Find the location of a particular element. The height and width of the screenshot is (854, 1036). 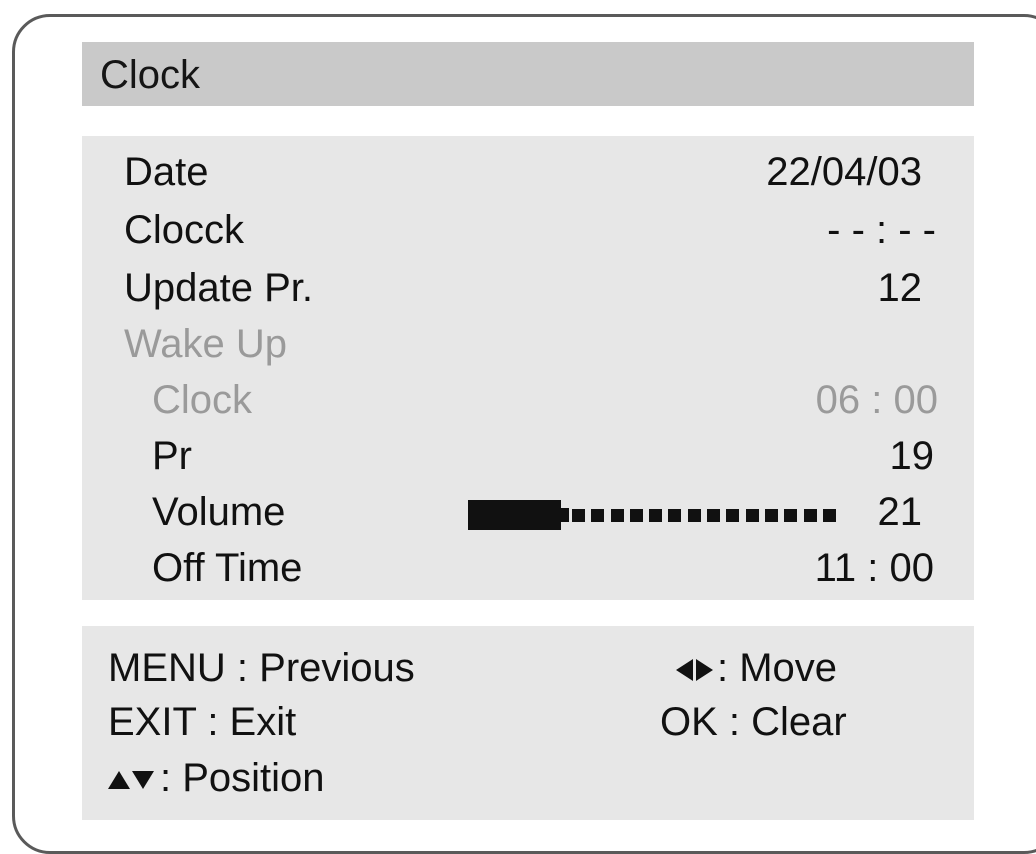

volume-row: Volume 21 is located at coordinates (528, 515).